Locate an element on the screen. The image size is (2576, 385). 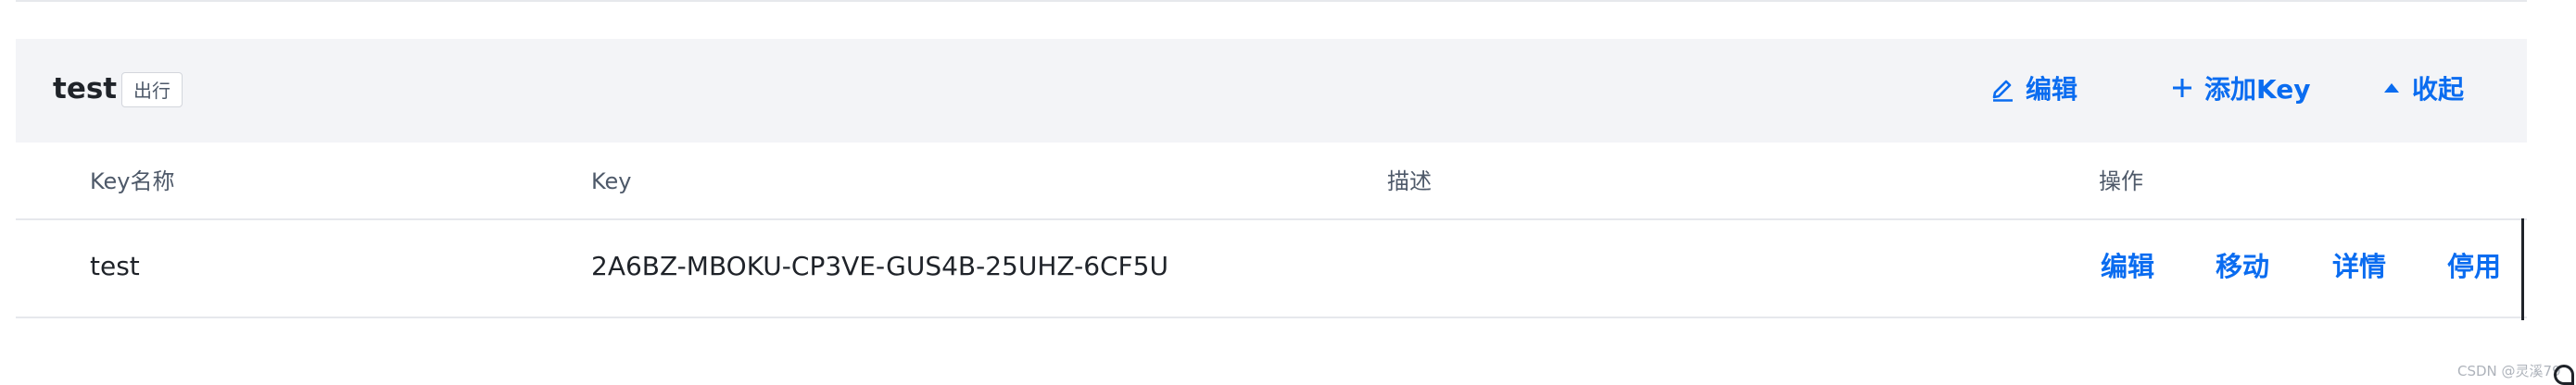
collapse-group-label: 收起 is located at coordinates (2438, 89).